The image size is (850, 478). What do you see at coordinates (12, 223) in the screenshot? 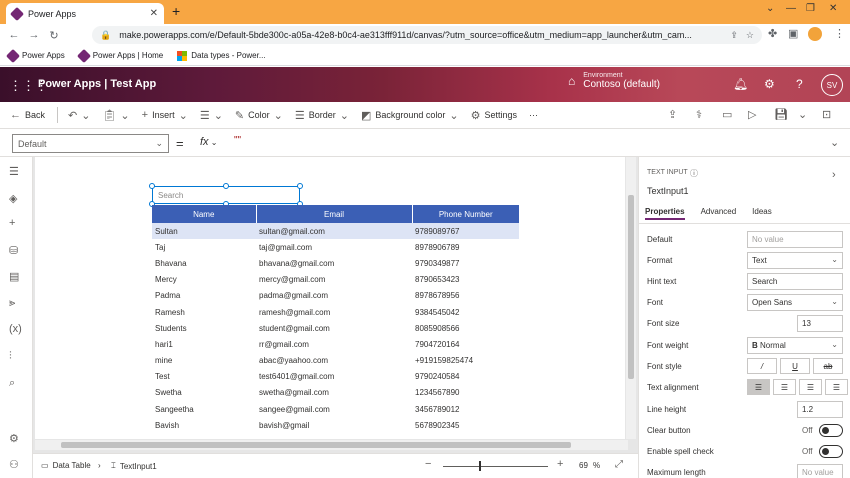
I see `plus-icon: +` at bounding box center [12, 223].